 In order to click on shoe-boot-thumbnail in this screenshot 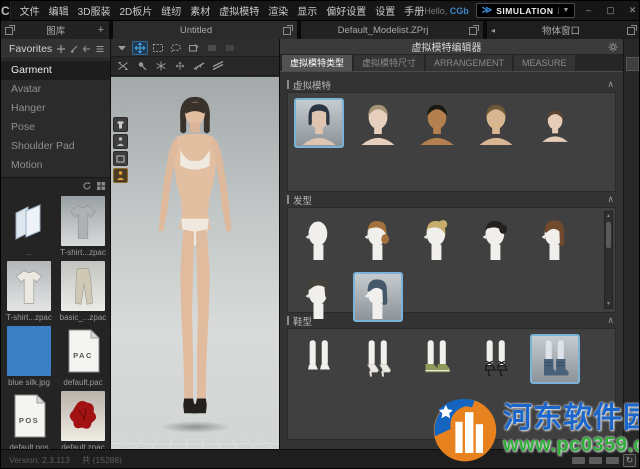, I will do `click(555, 359)`.